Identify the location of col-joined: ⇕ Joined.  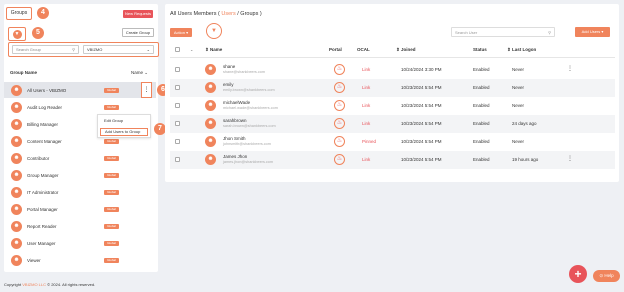
(406, 50).